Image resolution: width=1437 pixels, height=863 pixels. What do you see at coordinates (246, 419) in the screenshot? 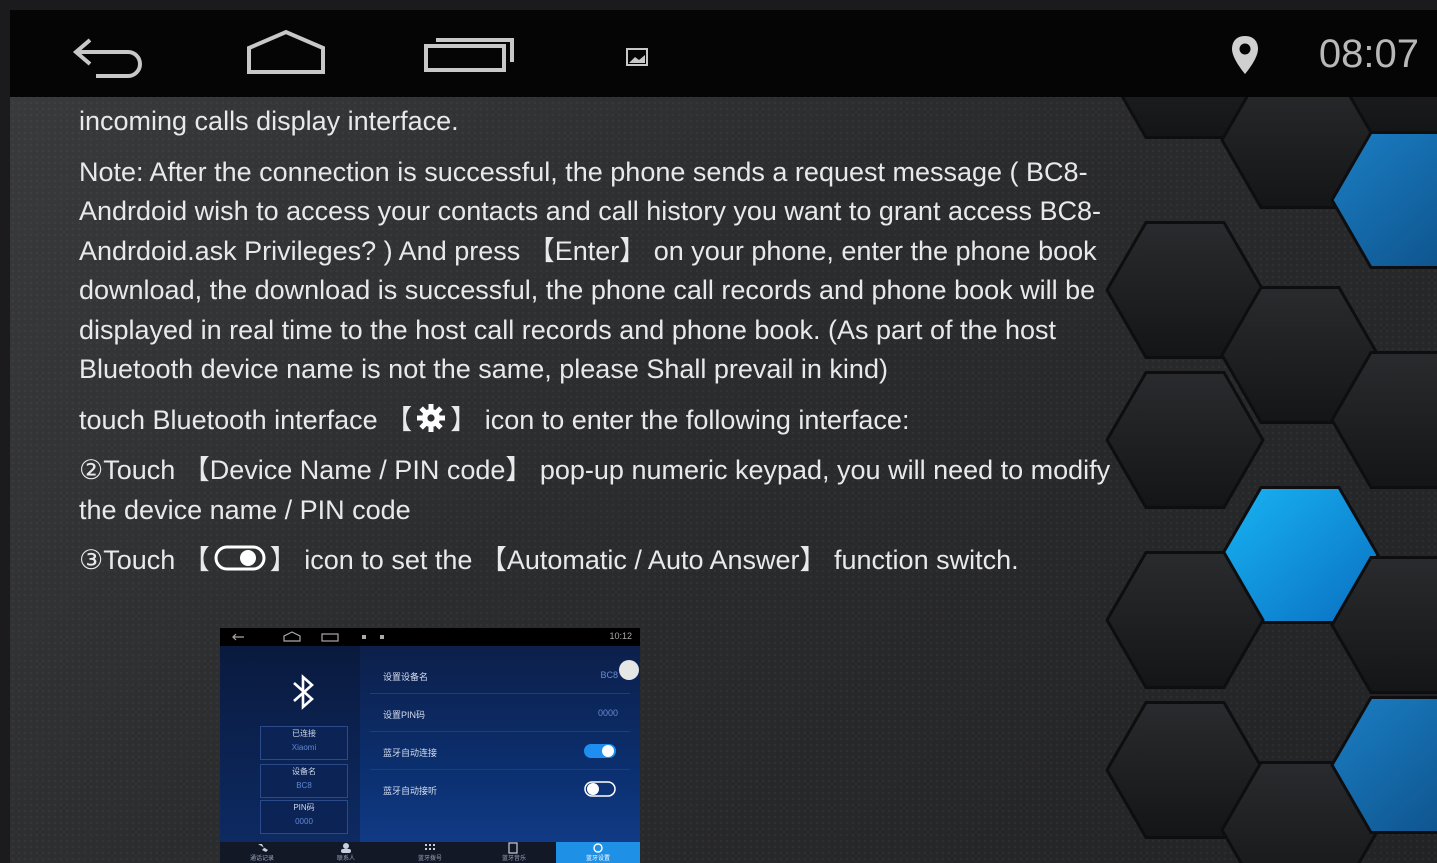
I see `text-span: touch Bluetooth interface 【` at bounding box center [246, 419].